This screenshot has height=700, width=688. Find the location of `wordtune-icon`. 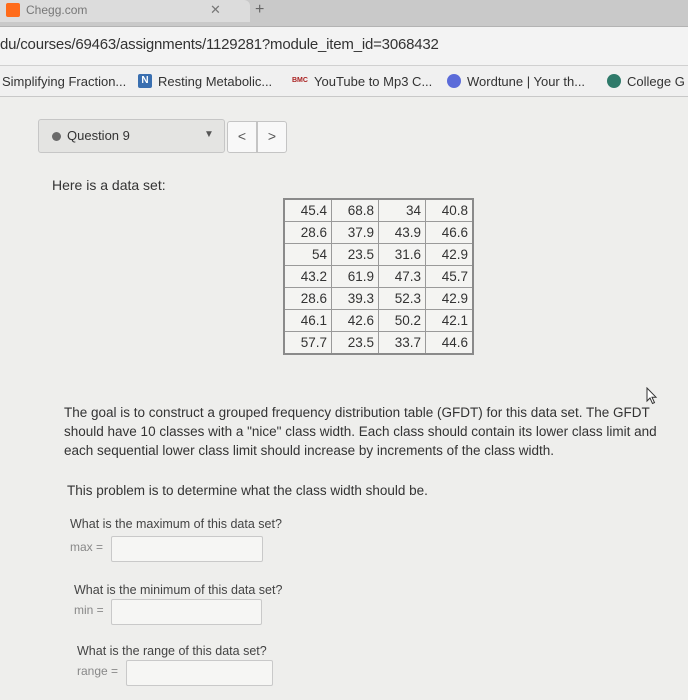

wordtune-icon is located at coordinates (454, 81).